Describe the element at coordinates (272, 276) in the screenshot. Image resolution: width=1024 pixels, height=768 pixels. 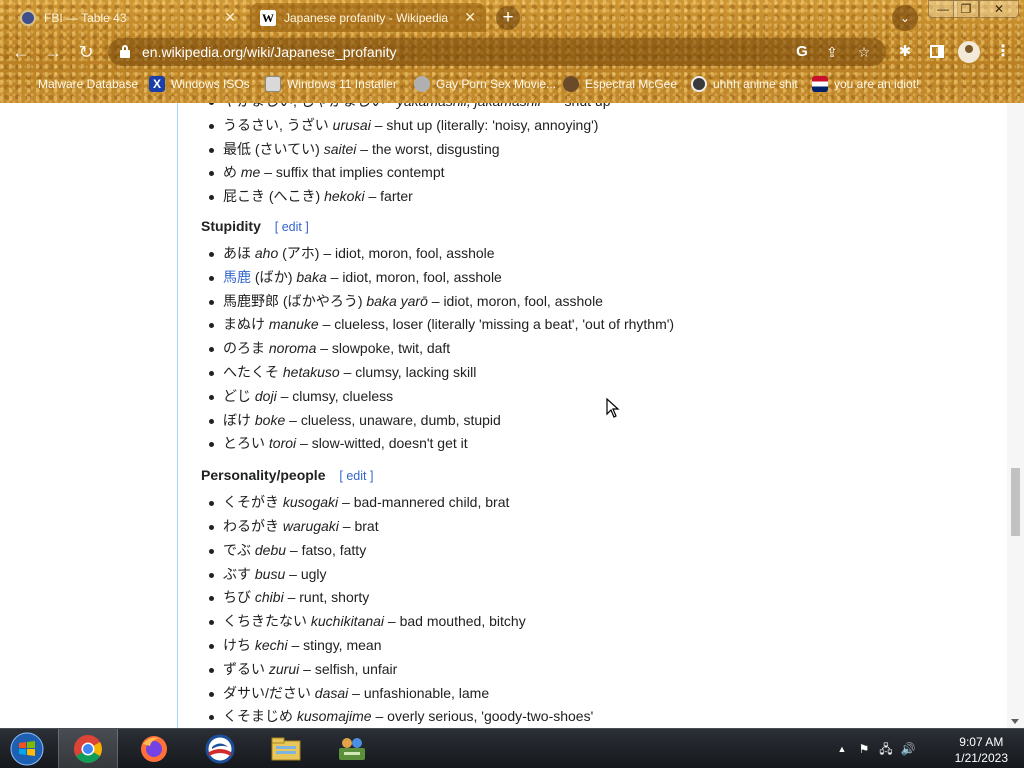
I see `term-japanese: (ばか)` at that location.